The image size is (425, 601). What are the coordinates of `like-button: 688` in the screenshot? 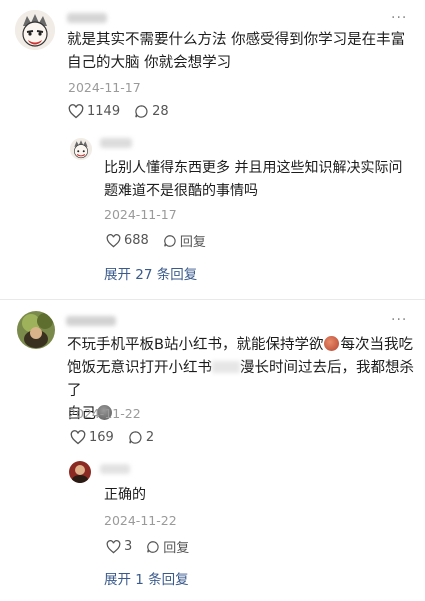 It's located at (127, 240).